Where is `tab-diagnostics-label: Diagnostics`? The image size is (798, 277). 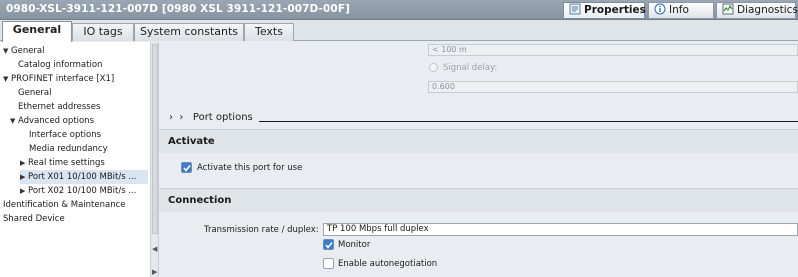 tab-diagnostics-label: Diagnostics is located at coordinates (767, 10).